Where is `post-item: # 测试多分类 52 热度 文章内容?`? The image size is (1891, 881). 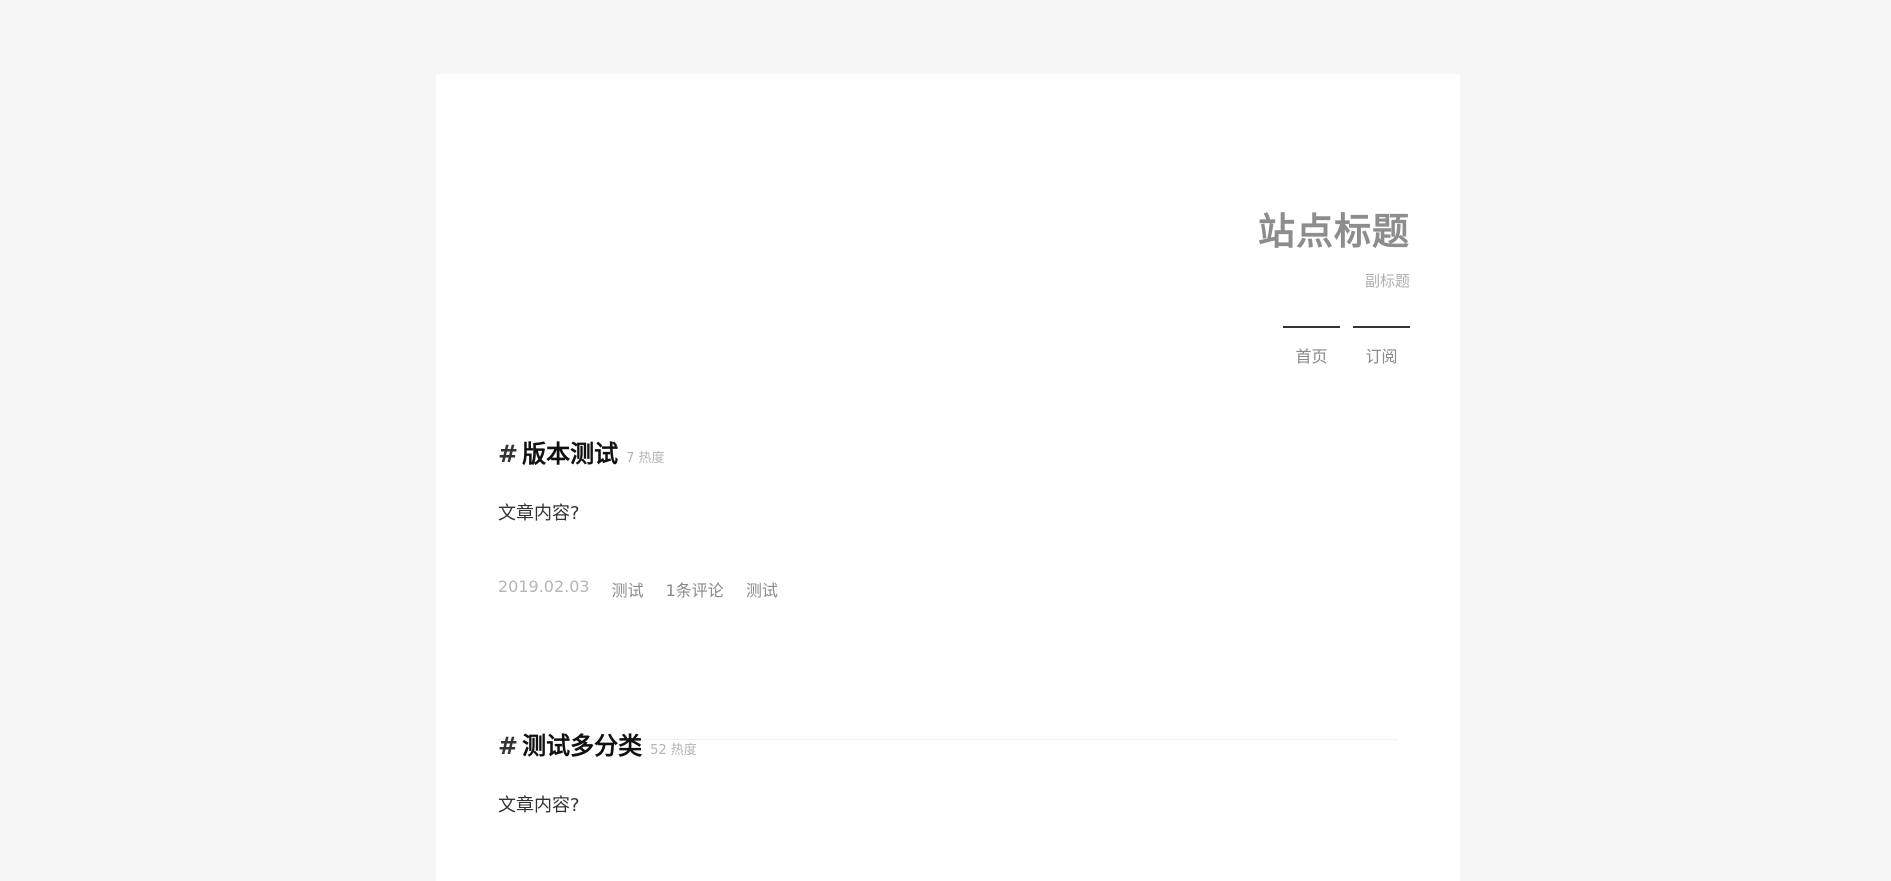 post-item: # 测试多分类 52 热度 文章内容? is located at coordinates (948, 774).